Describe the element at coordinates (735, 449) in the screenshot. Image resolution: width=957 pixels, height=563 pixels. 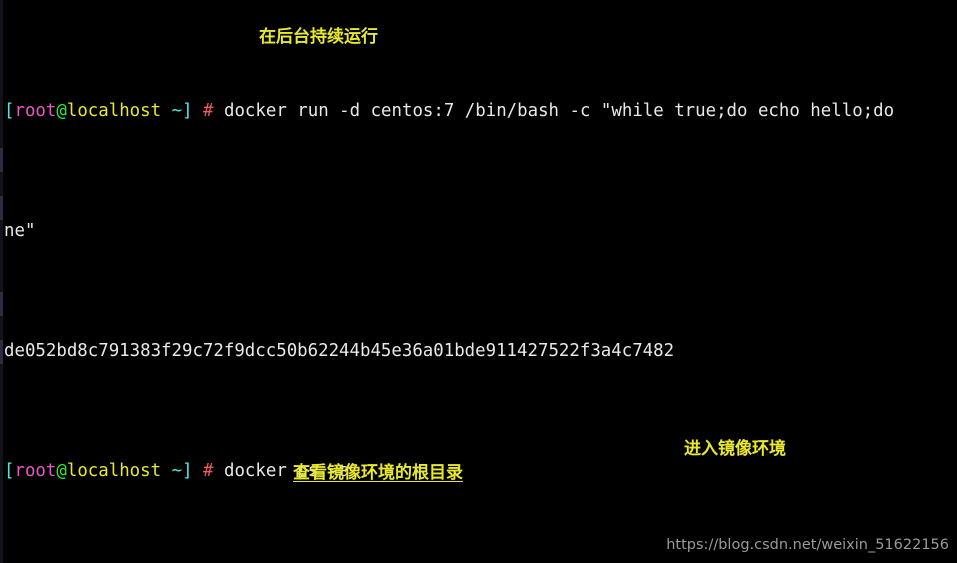
I see `annotation-enter-image: 进入镜像环境` at that location.